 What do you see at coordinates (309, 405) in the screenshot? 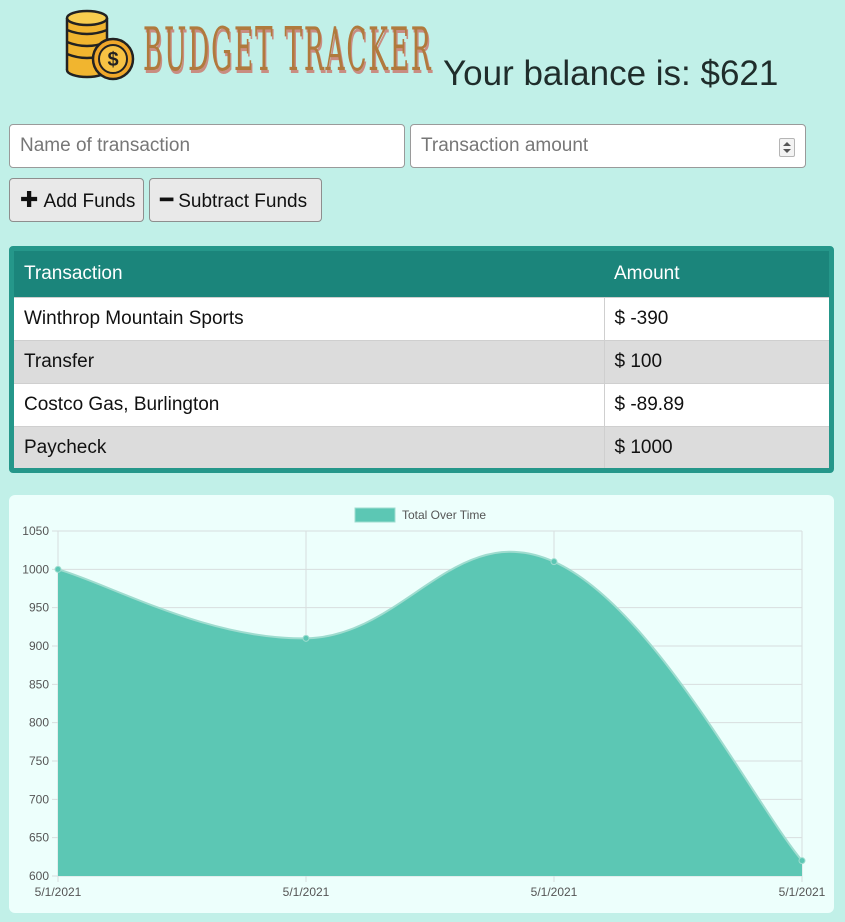
I see `transaction-name-cell: Costco Gas, Burlington` at bounding box center [309, 405].